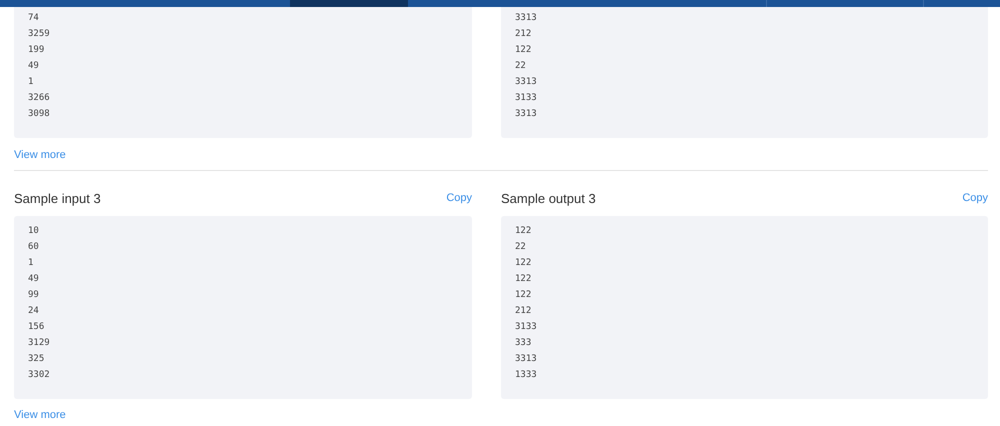  I want to click on code-line: 60, so click(33, 247).